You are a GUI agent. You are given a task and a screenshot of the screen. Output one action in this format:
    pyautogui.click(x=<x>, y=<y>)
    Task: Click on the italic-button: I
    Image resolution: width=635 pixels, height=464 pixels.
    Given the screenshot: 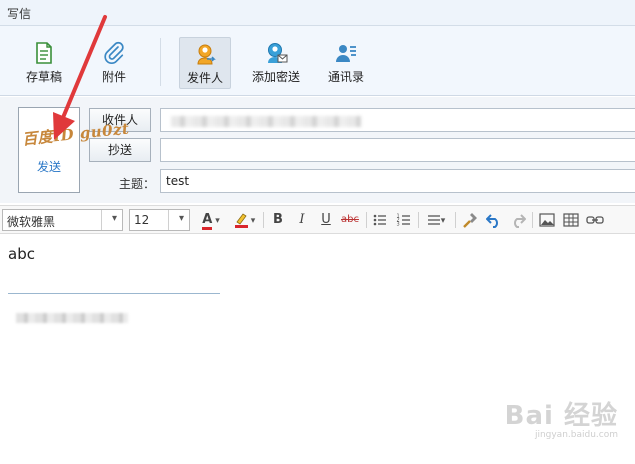 What is the action you would take?
    pyautogui.click(x=302, y=220)
    